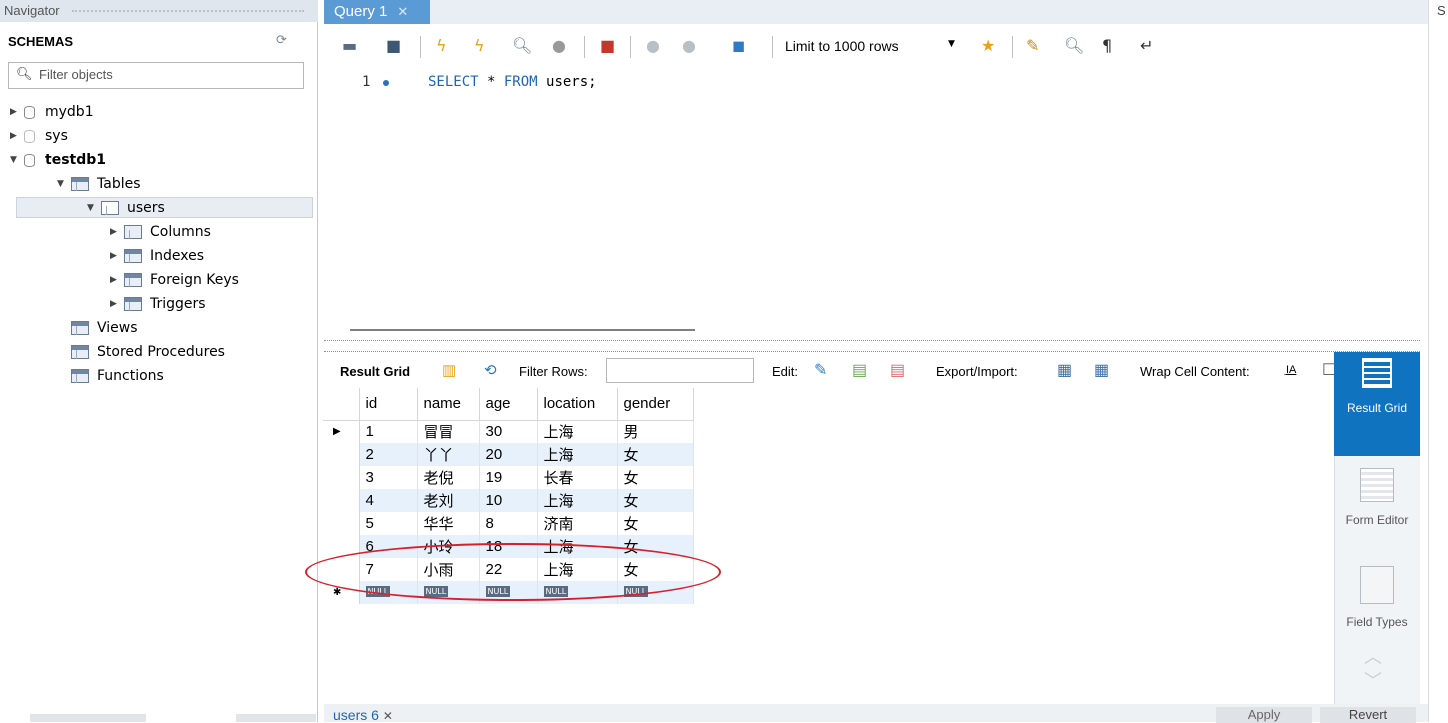 This screenshot has height=723, width=1448. I want to click on schema-item-sys: ▶ sys, so click(39, 136).